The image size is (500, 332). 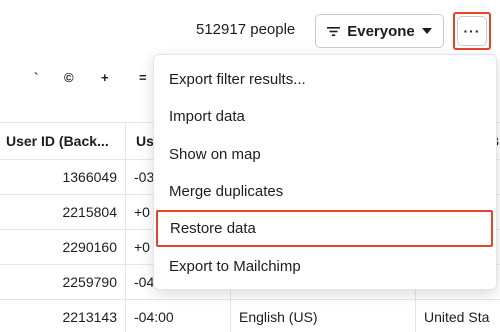 I want to click on user-id-cell: 2259790, so click(x=89, y=282).